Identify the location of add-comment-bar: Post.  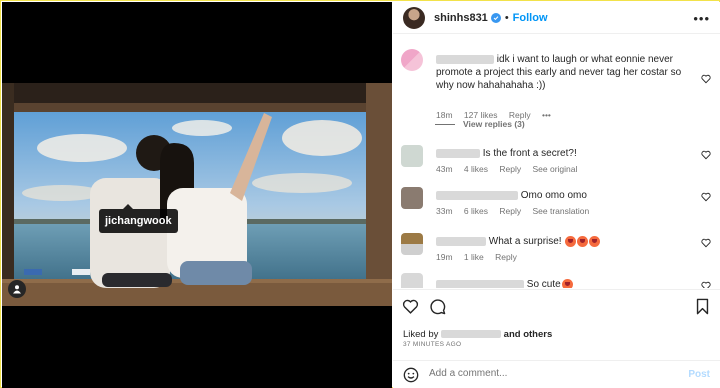
(556, 374).